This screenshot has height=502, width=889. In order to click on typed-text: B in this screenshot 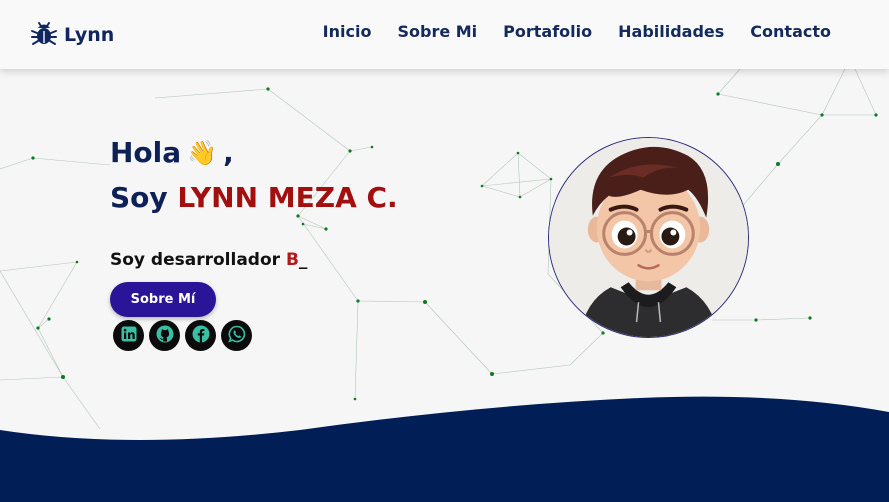, I will do `click(292, 260)`.